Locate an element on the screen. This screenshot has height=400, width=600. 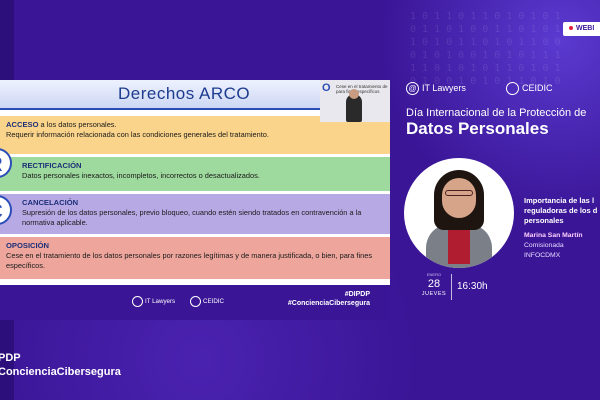
event-weekday: JUEVES is located at coordinates (434, 294).